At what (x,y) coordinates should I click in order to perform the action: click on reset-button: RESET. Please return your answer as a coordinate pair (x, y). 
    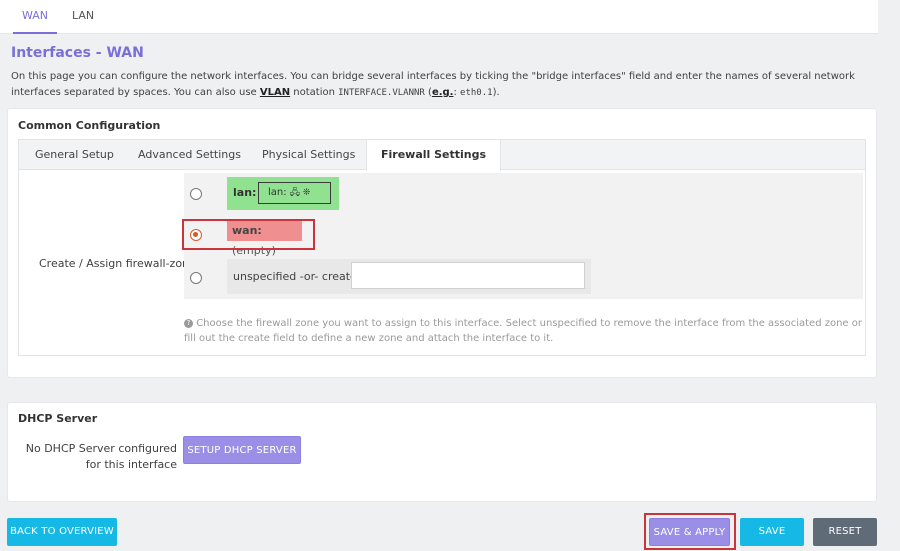
    Looking at the image, I should click on (845, 532).